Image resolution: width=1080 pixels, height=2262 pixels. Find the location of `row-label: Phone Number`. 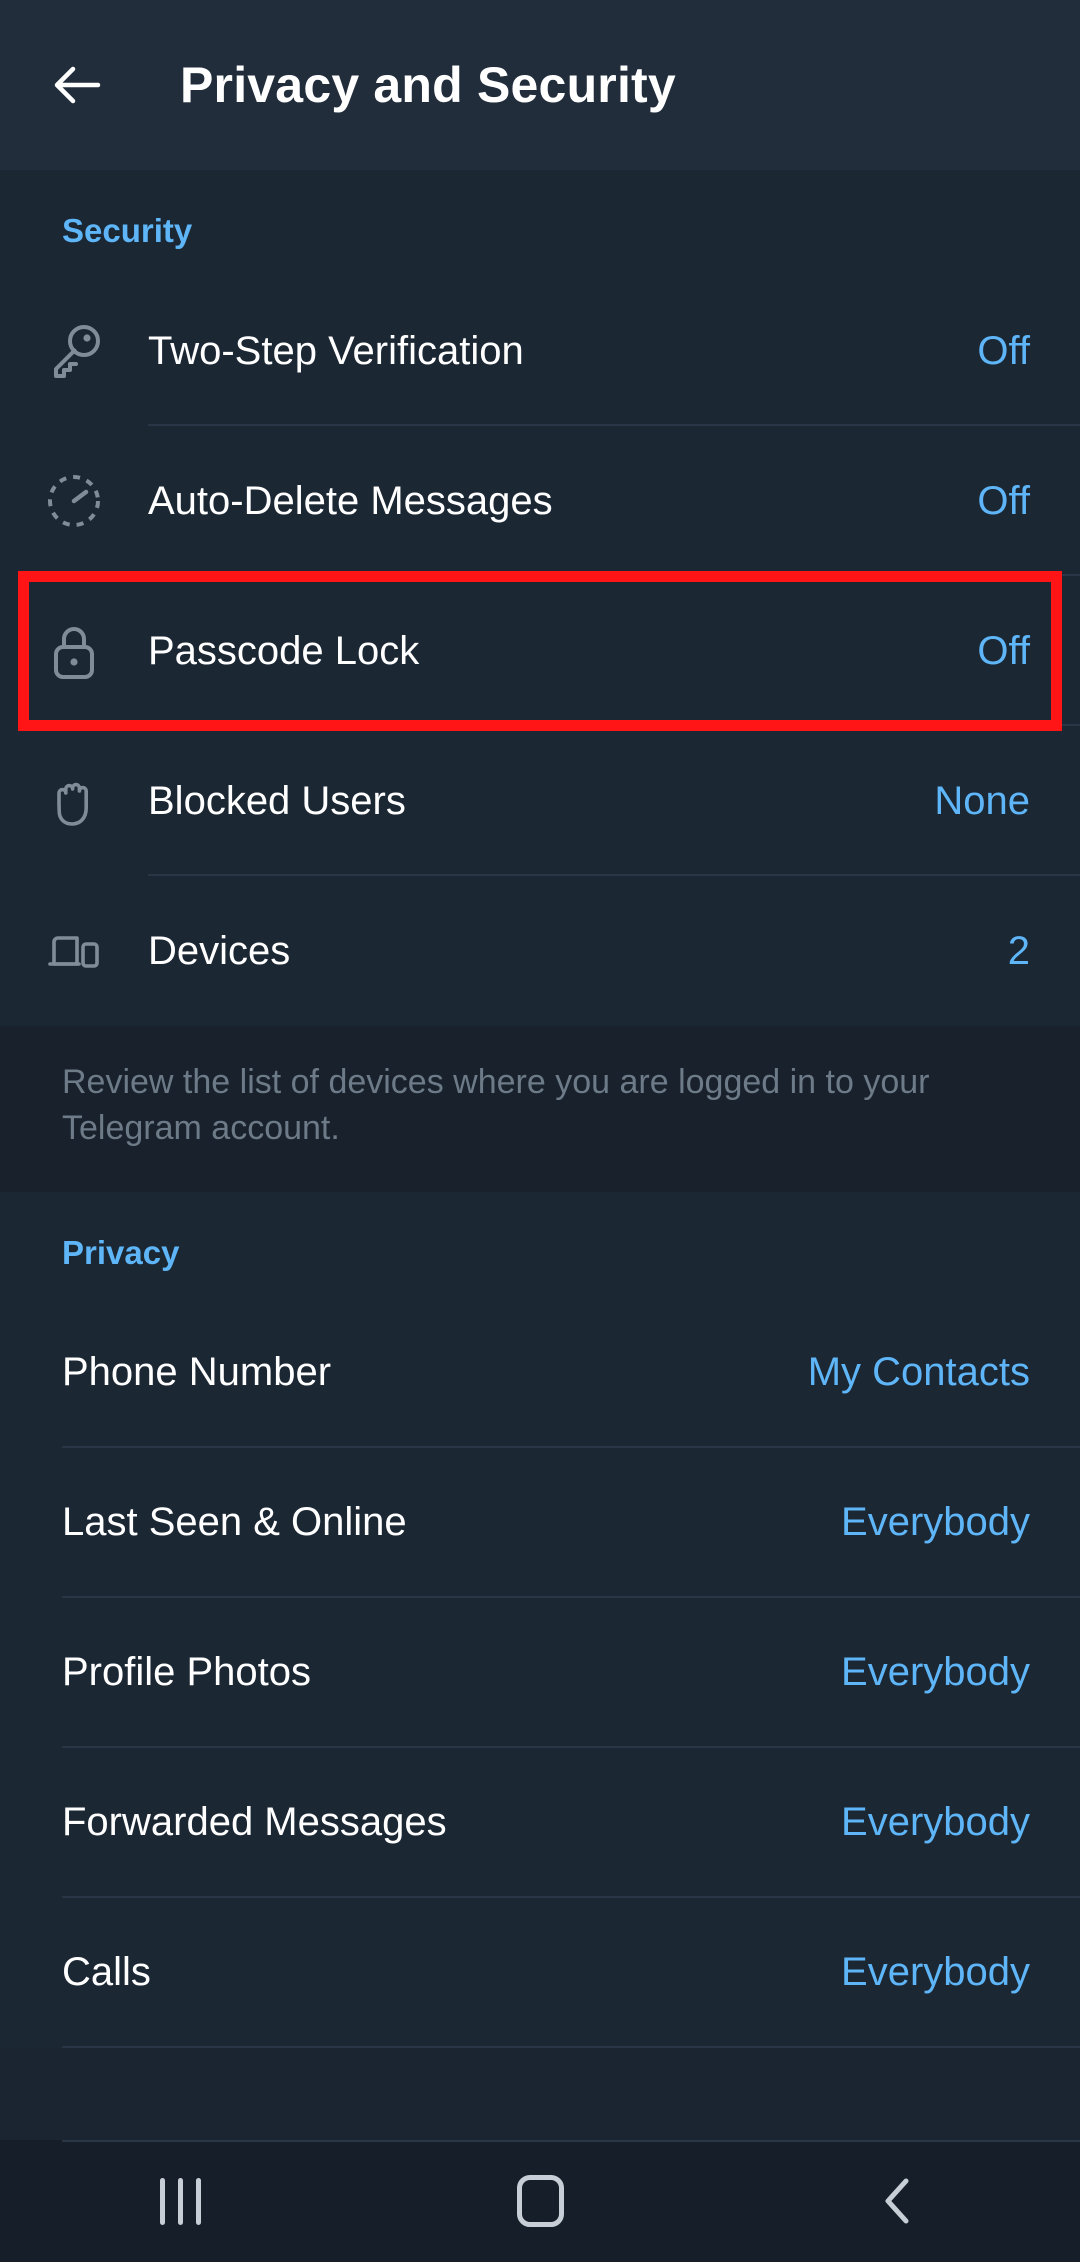

row-label: Phone Number is located at coordinates (197, 1372).